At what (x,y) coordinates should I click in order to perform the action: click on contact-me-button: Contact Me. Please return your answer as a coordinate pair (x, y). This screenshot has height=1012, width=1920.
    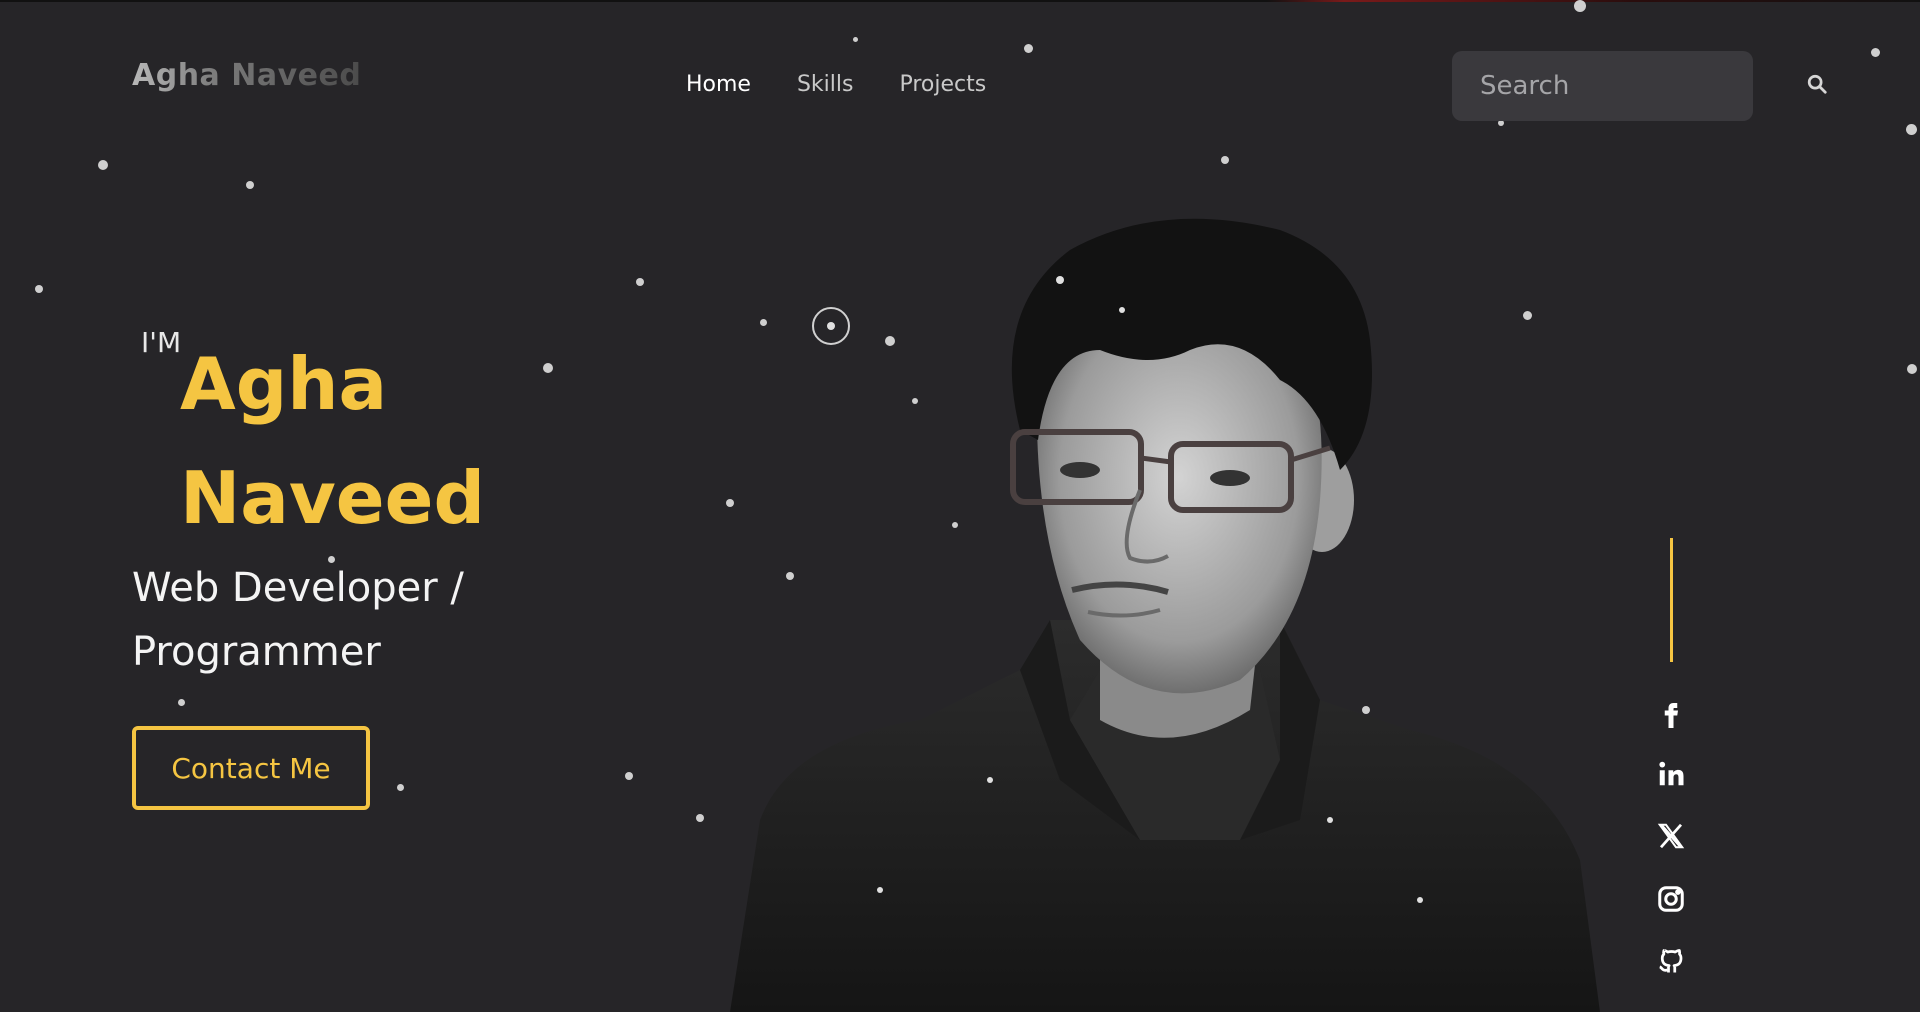
    Looking at the image, I should click on (251, 768).